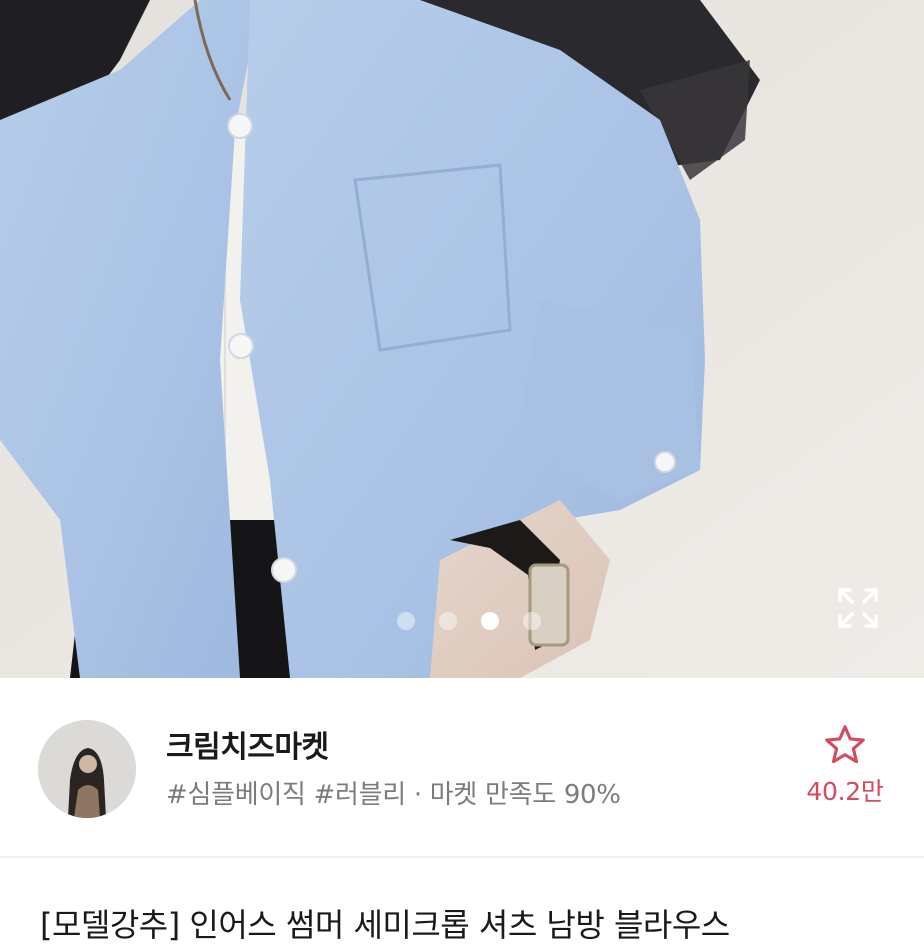 This screenshot has height=946, width=924. What do you see at coordinates (462, 622) in the screenshot?
I see `carousel-indicator` at bounding box center [462, 622].